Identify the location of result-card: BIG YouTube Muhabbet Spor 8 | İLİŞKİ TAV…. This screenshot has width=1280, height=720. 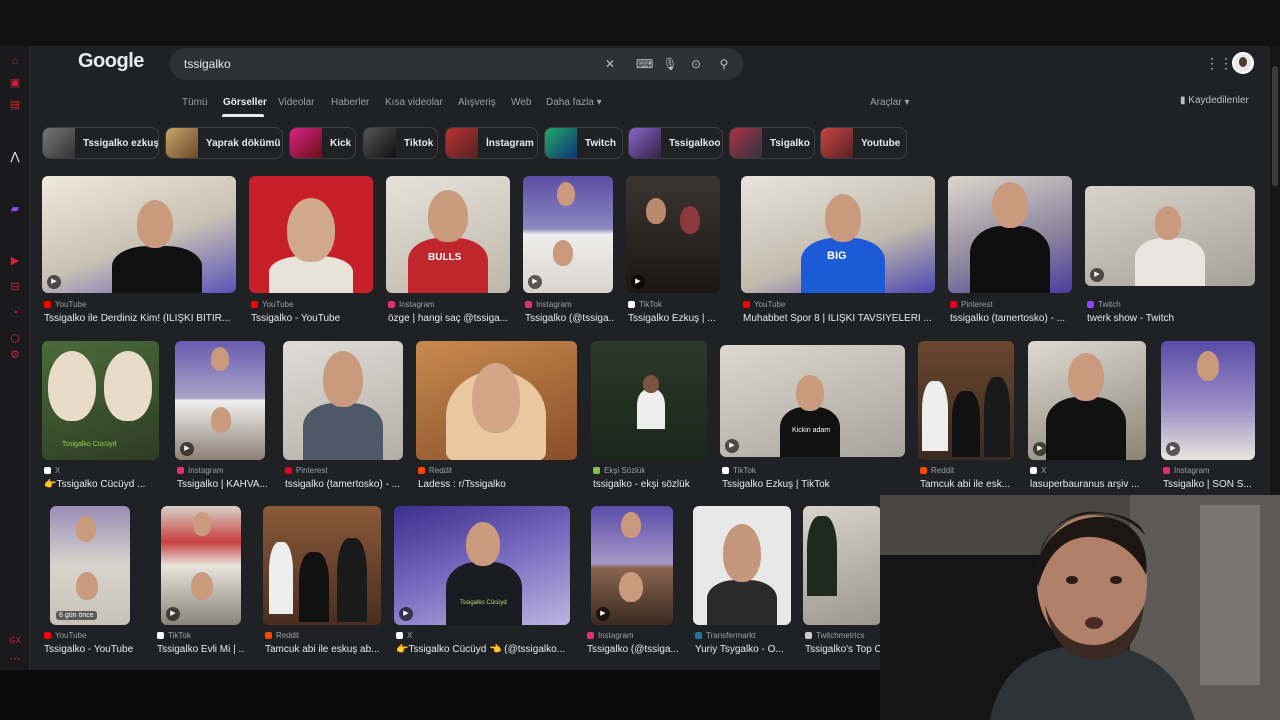
(838, 251).